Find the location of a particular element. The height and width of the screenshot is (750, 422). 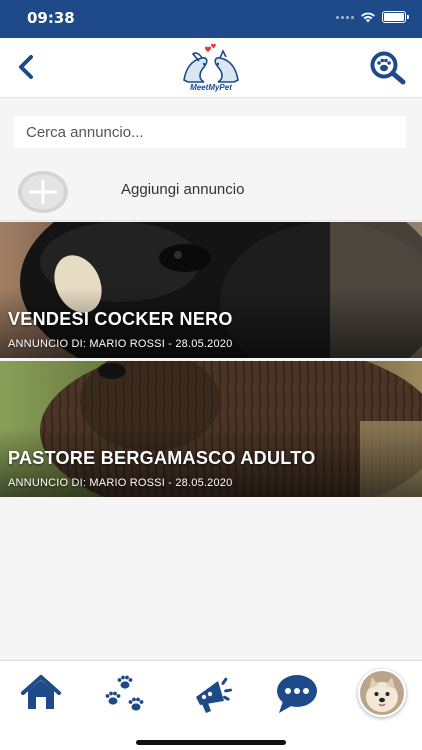

megaphone-icon is located at coordinates (212, 693).